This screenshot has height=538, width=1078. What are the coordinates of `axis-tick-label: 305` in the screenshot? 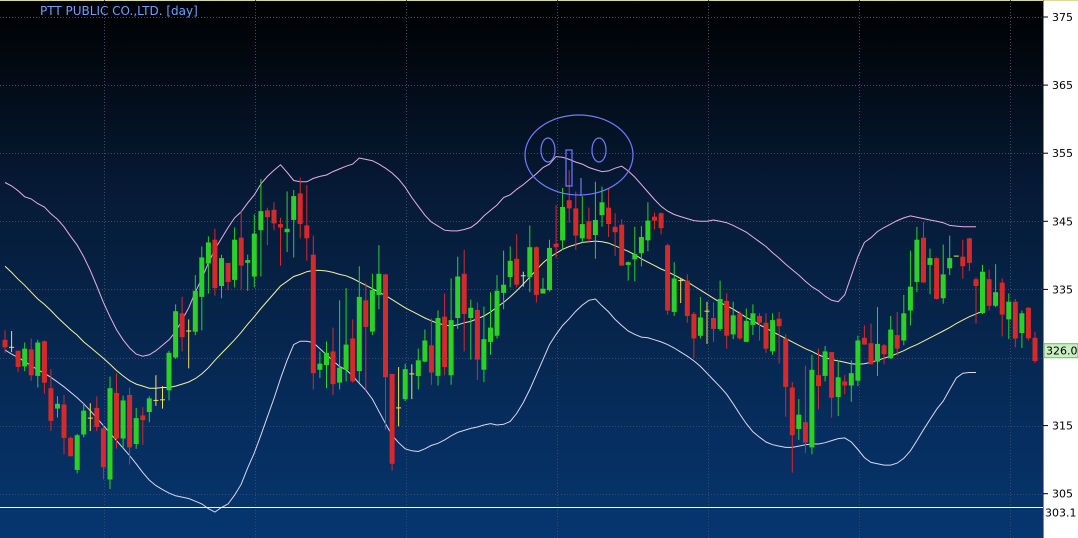 It's located at (1062, 494).